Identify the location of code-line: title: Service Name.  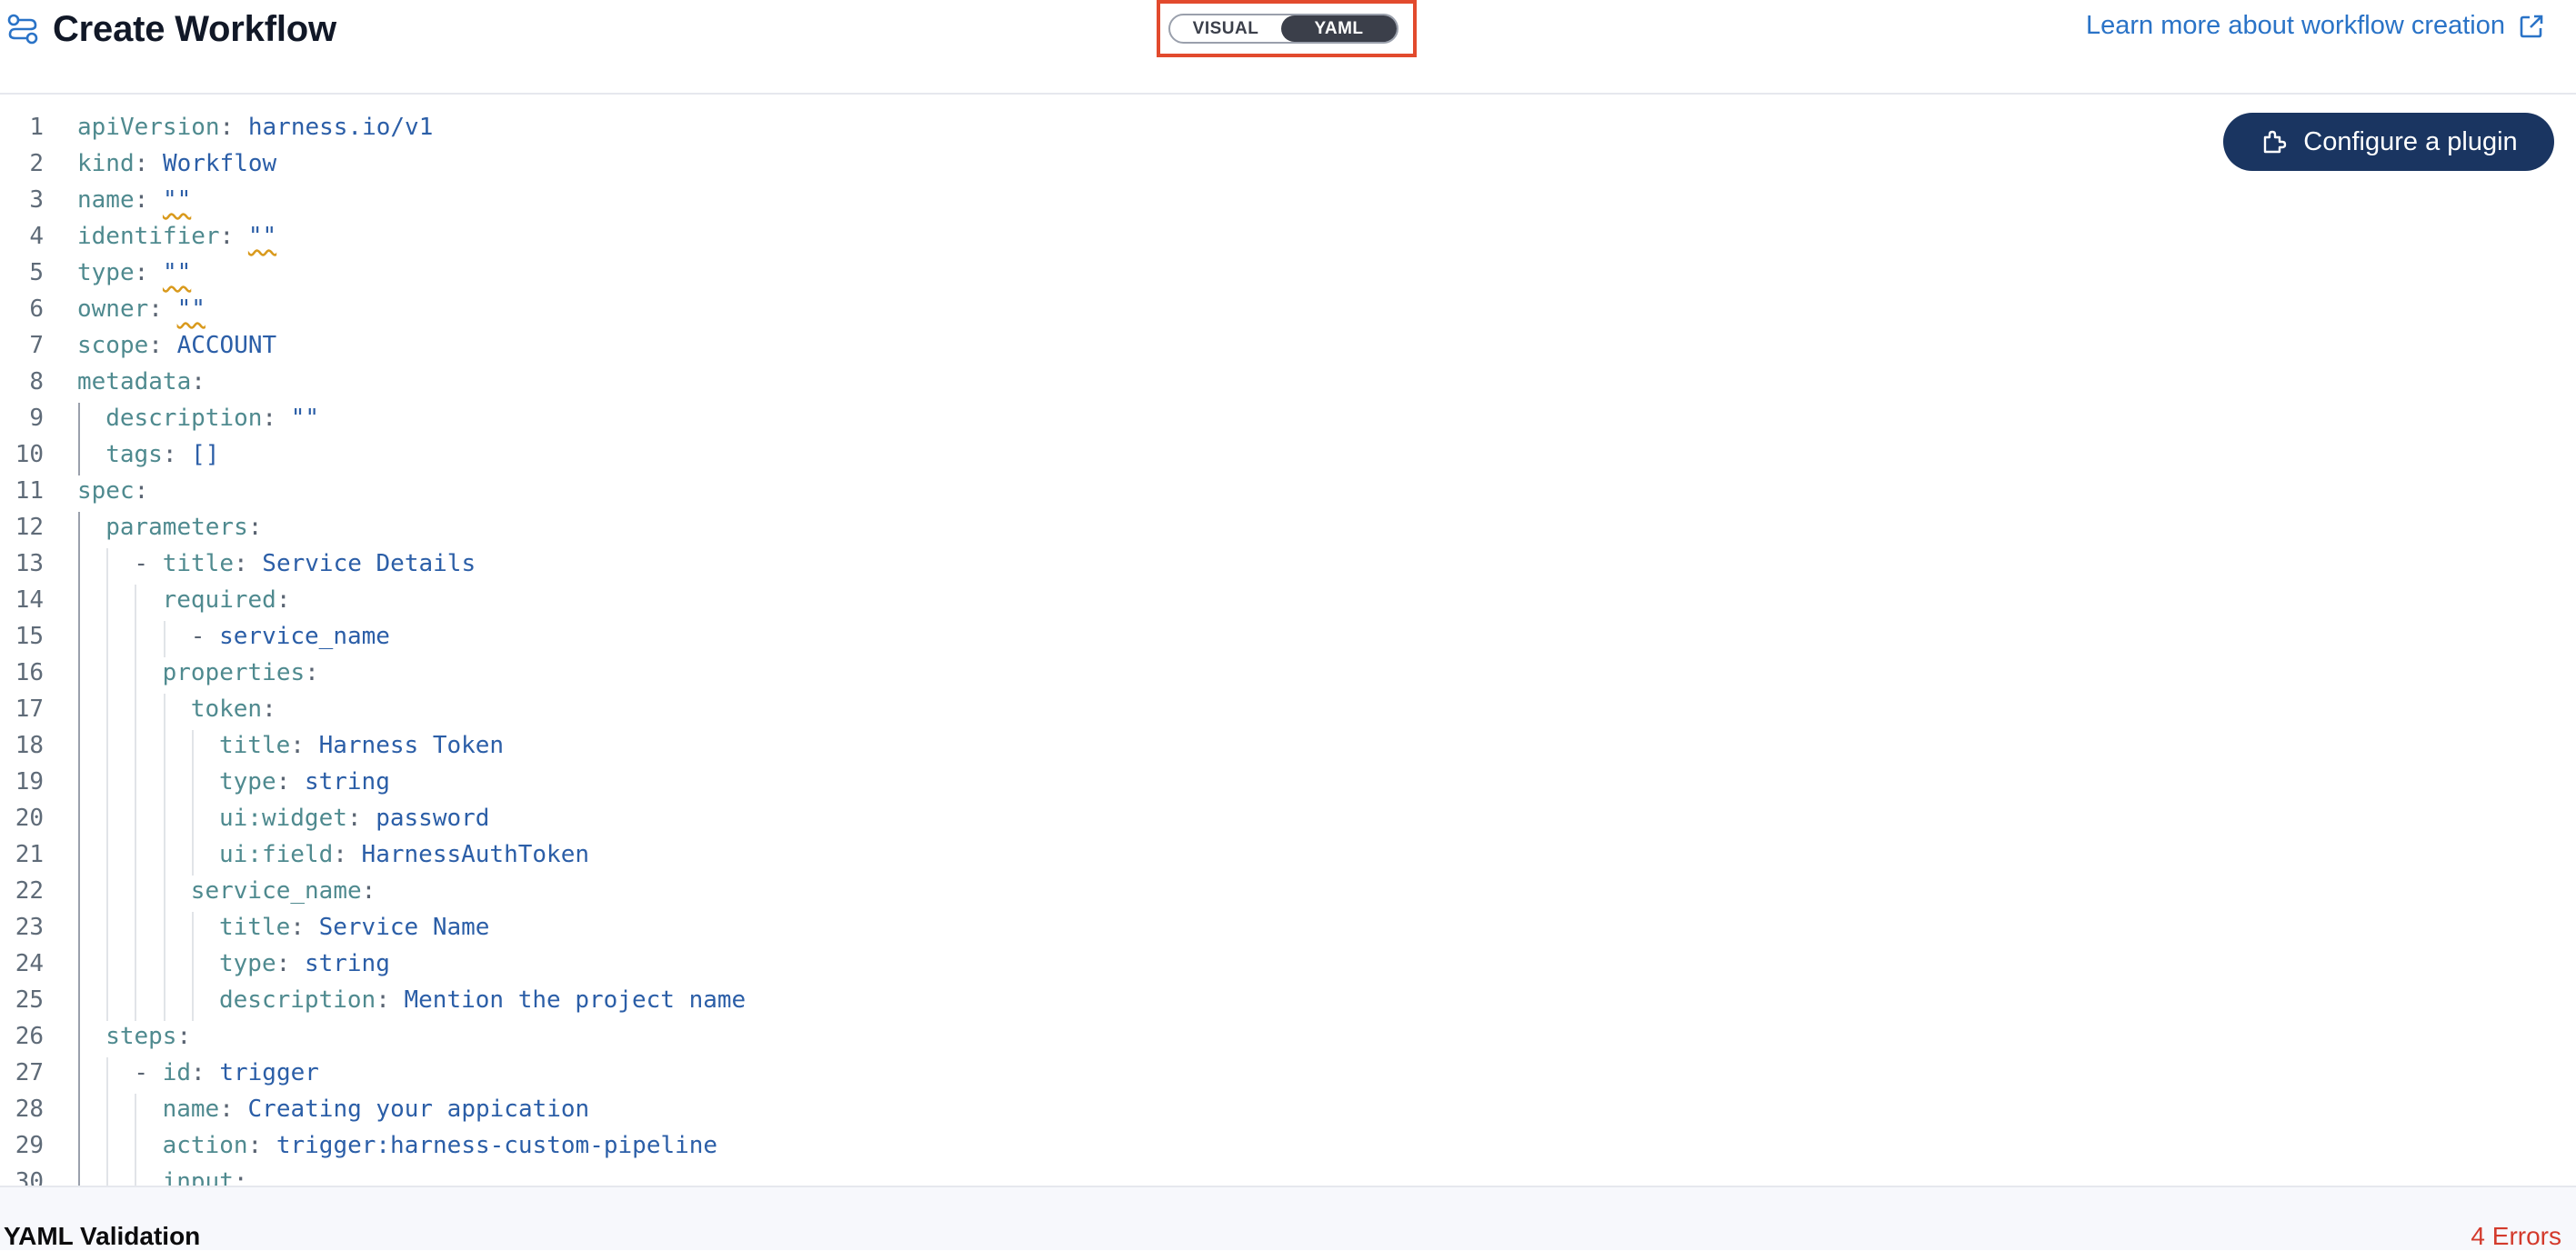
(354, 927).